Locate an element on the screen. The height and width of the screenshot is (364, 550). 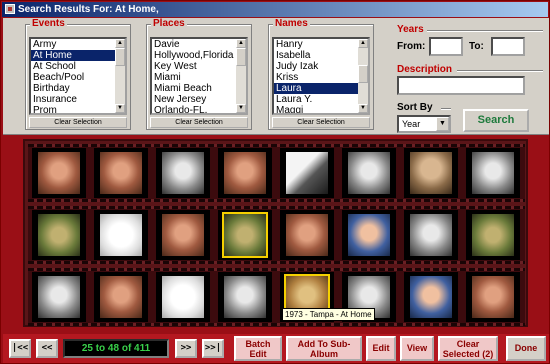
chevron-down-icon: ▼ is located at coordinates (442, 124).